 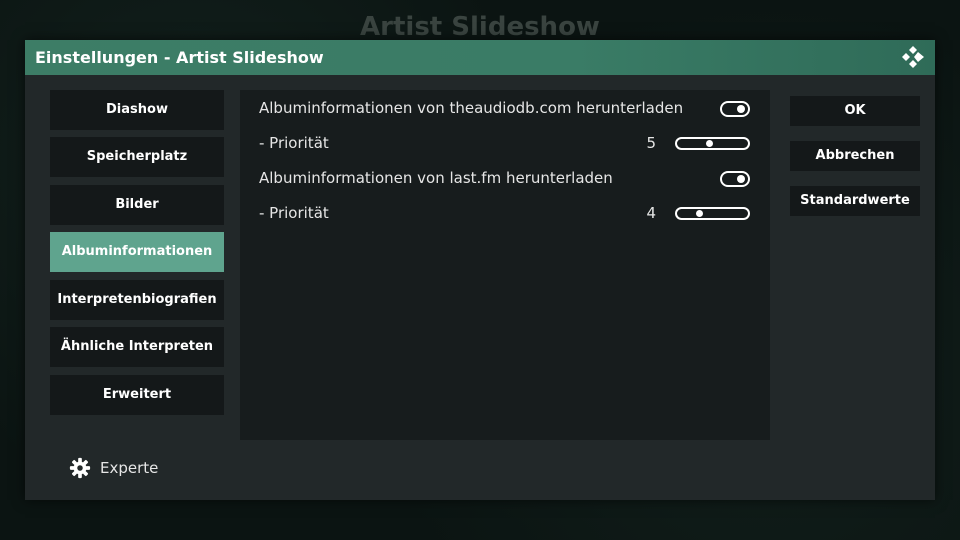 I want to click on category-bilder: Bilder, so click(x=137, y=205).